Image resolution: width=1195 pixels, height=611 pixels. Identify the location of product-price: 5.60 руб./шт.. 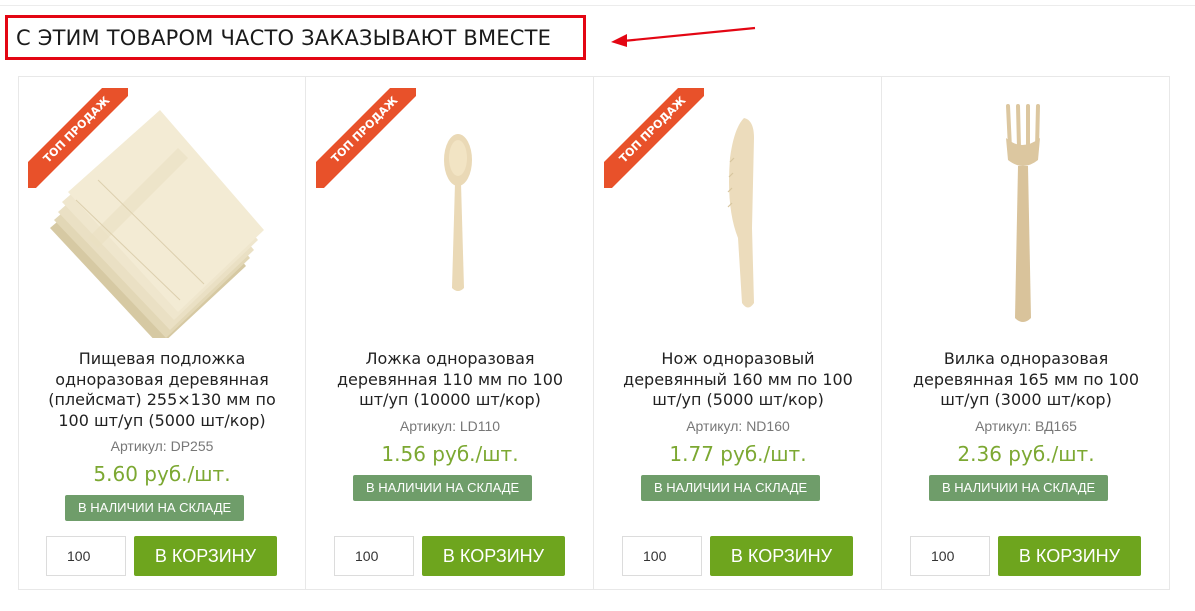
(162, 474).